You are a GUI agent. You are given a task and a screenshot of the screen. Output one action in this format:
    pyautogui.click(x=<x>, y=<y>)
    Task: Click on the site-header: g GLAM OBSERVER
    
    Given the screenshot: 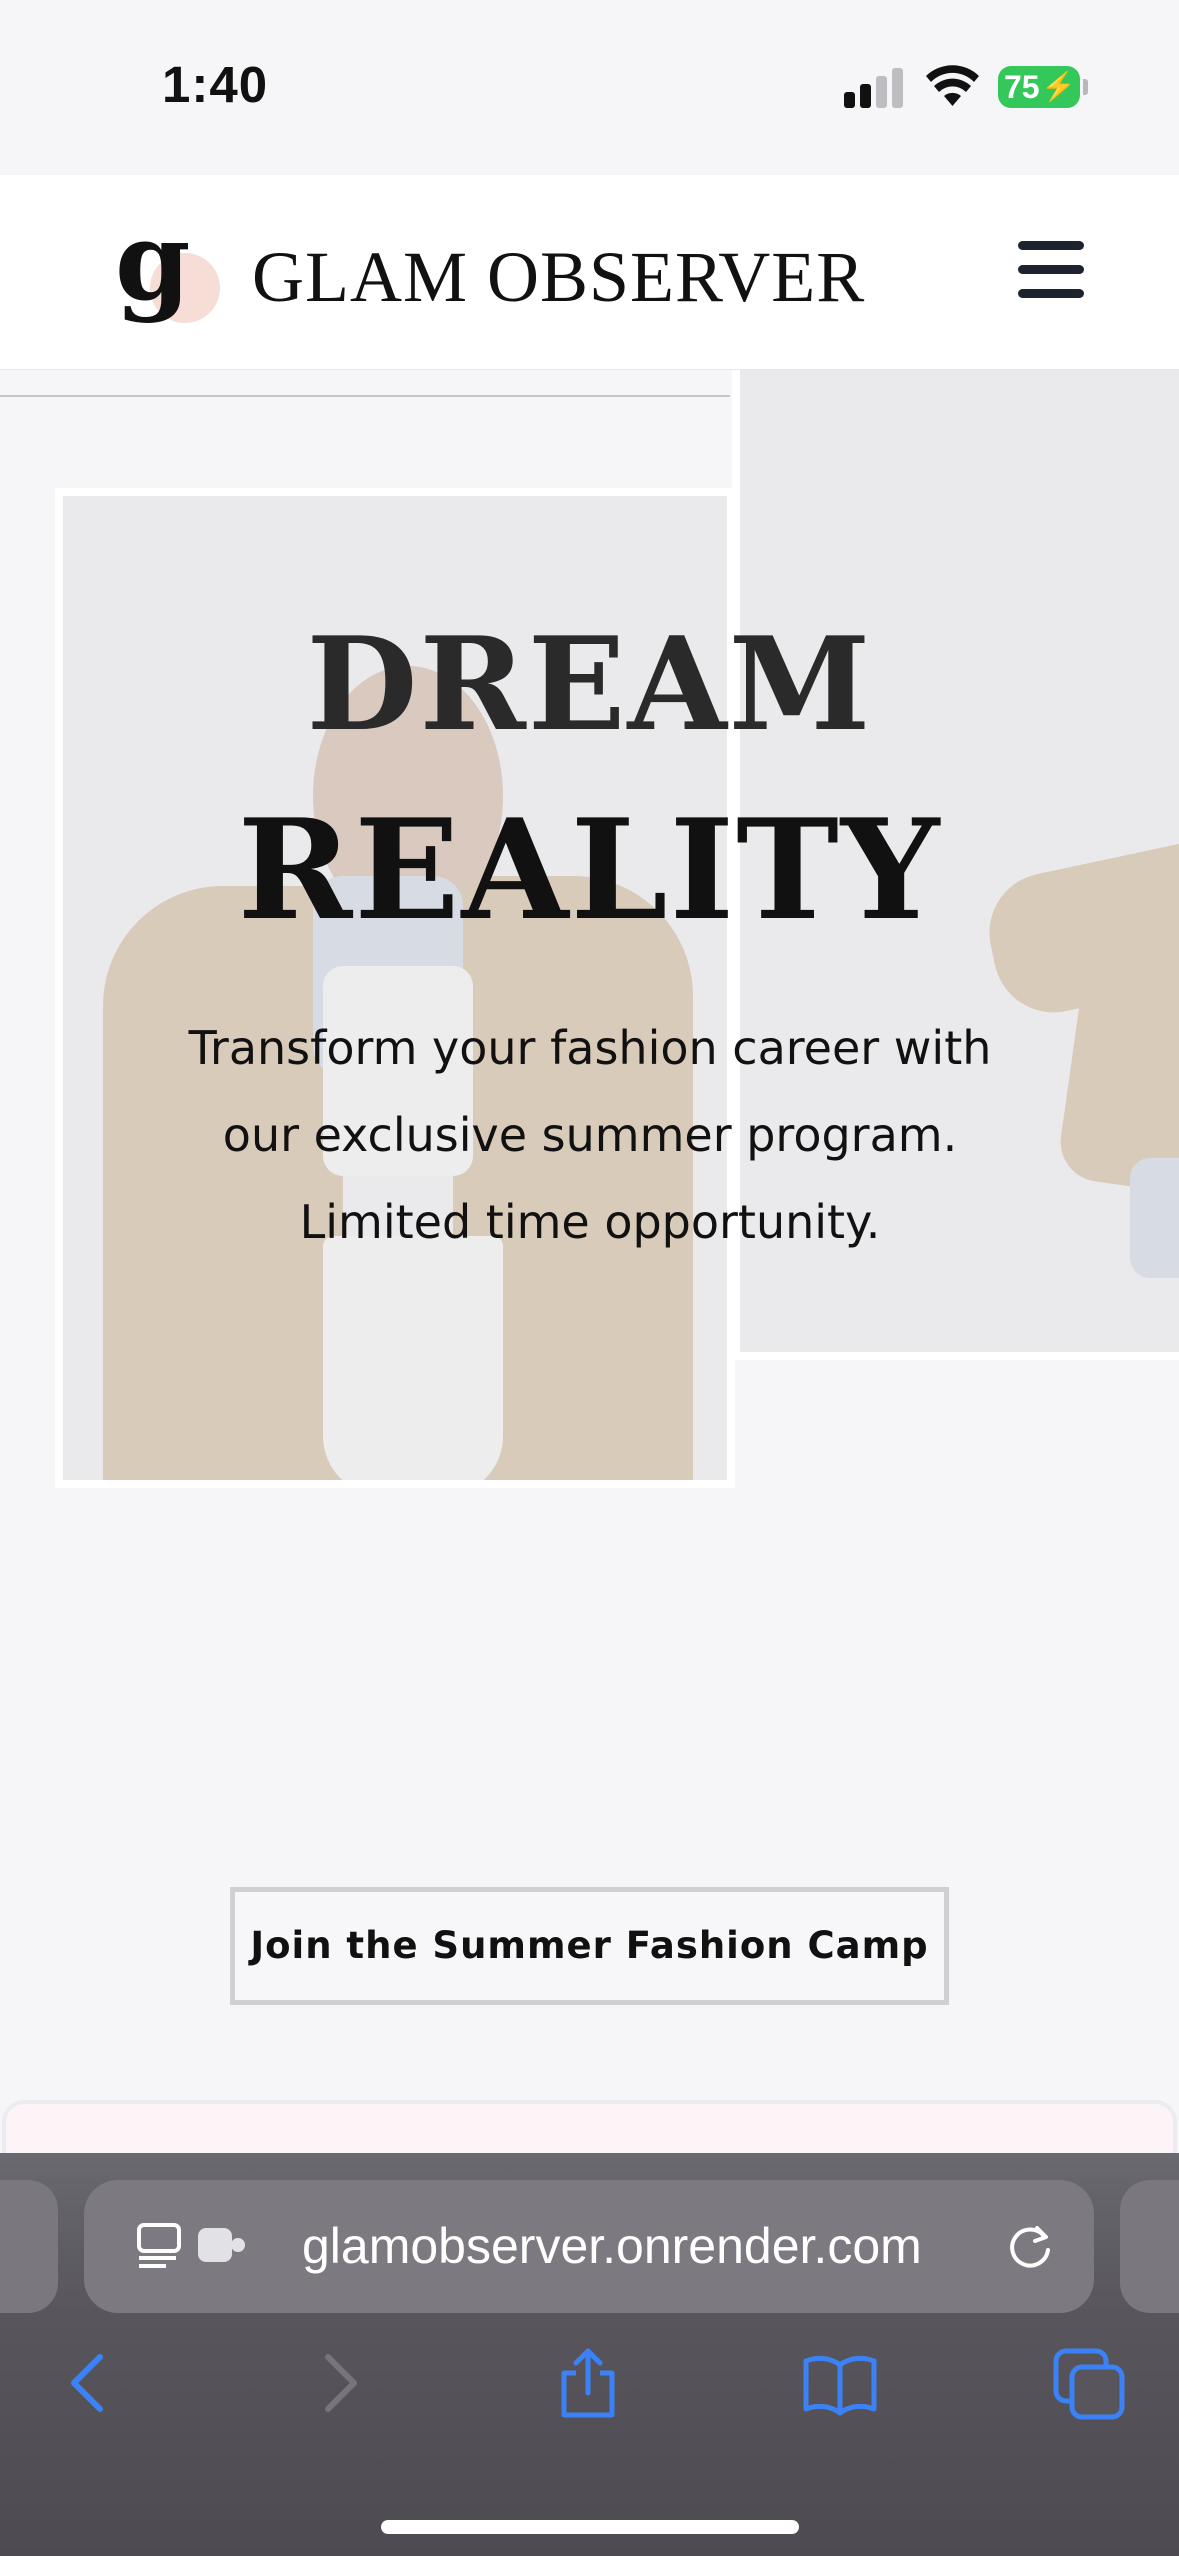 What is the action you would take?
    pyautogui.click(x=589, y=272)
    